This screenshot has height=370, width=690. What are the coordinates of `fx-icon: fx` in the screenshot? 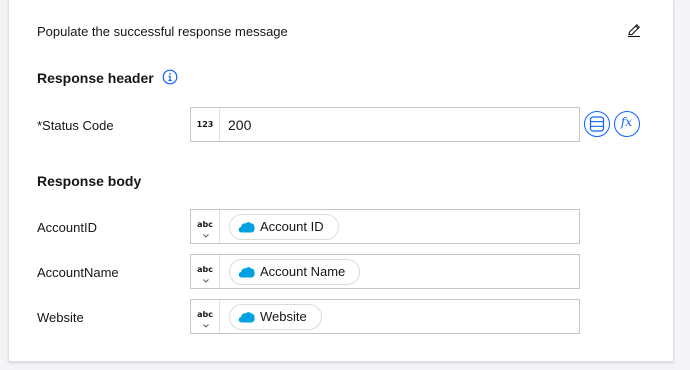 It's located at (626, 122).